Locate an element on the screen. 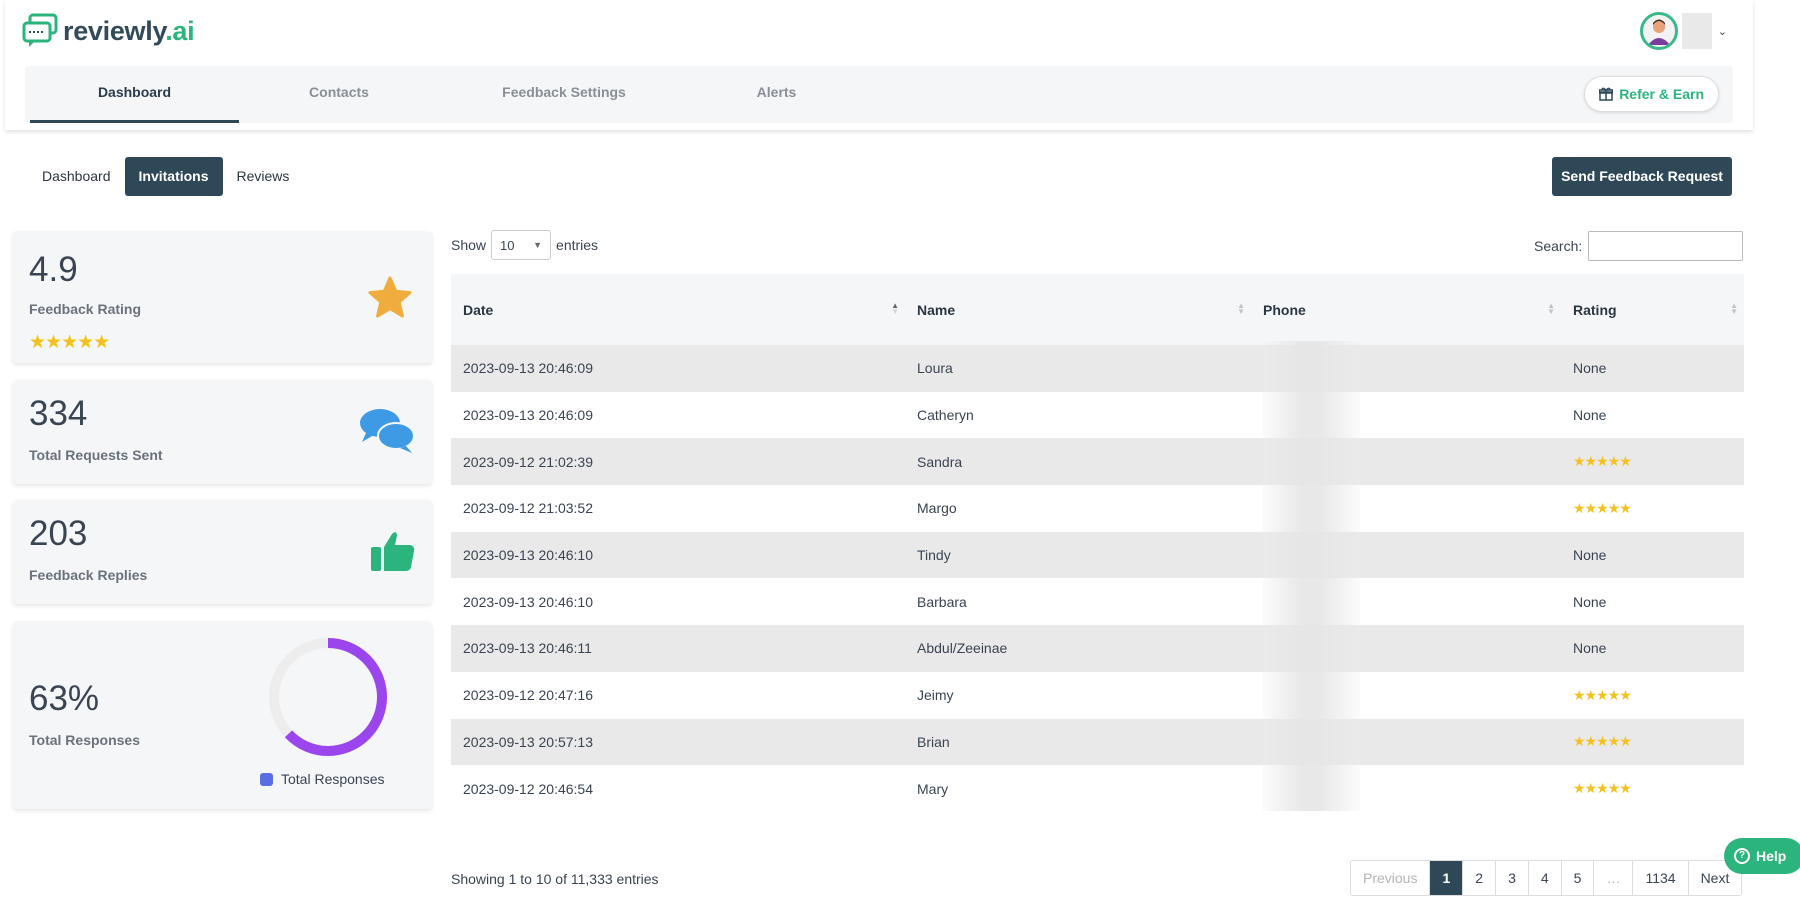 This screenshot has width=1800, height=905. subtab-reviews: Reviews is located at coordinates (263, 176).